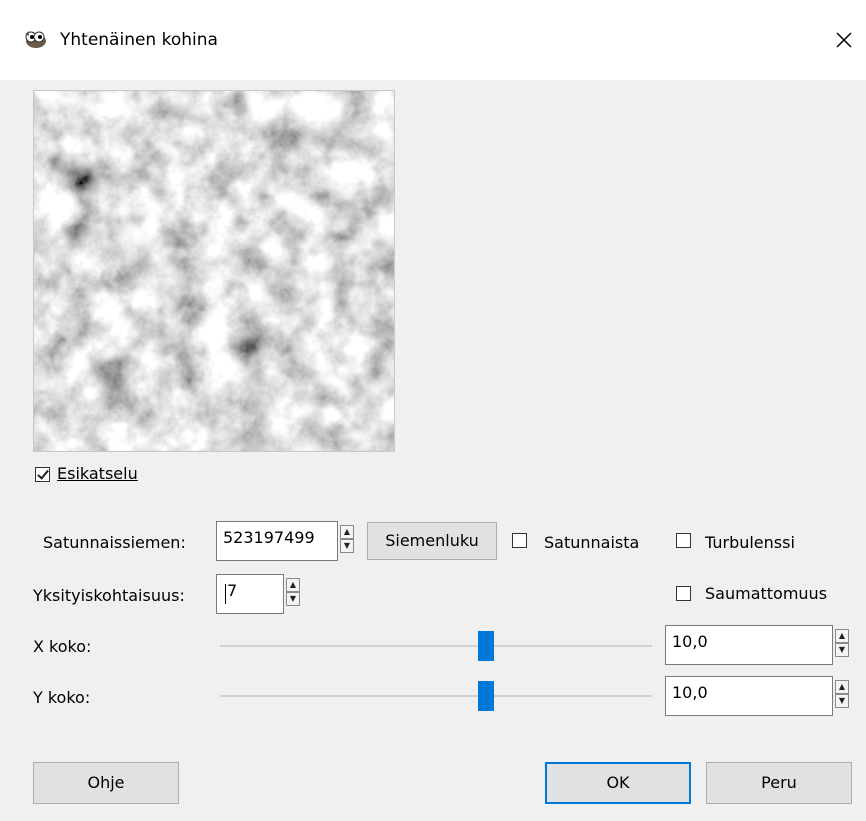 Image resolution: width=866 pixels, height=821 pixels. Describe the element at coordinates (433, 40) in the screenshot. I see `title-bar: Yhtenäinen kohina` at that location.